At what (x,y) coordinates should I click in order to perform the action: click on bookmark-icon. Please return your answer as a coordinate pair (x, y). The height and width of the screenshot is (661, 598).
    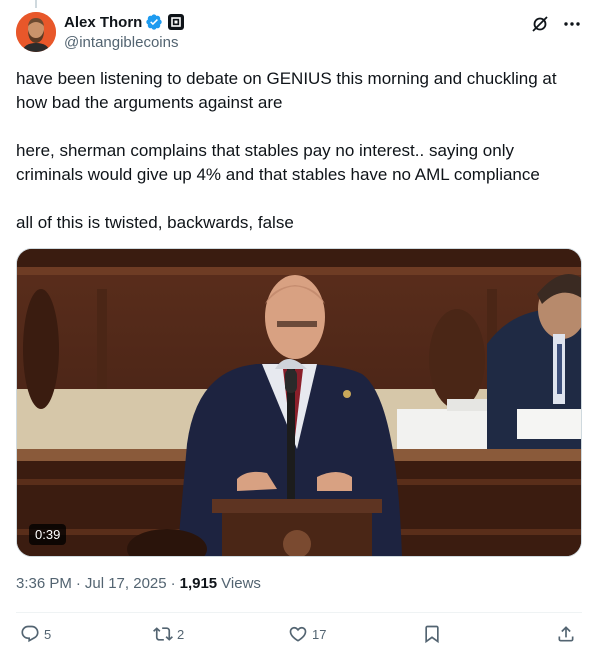
    Looking at the image, I should click on (432, 634).